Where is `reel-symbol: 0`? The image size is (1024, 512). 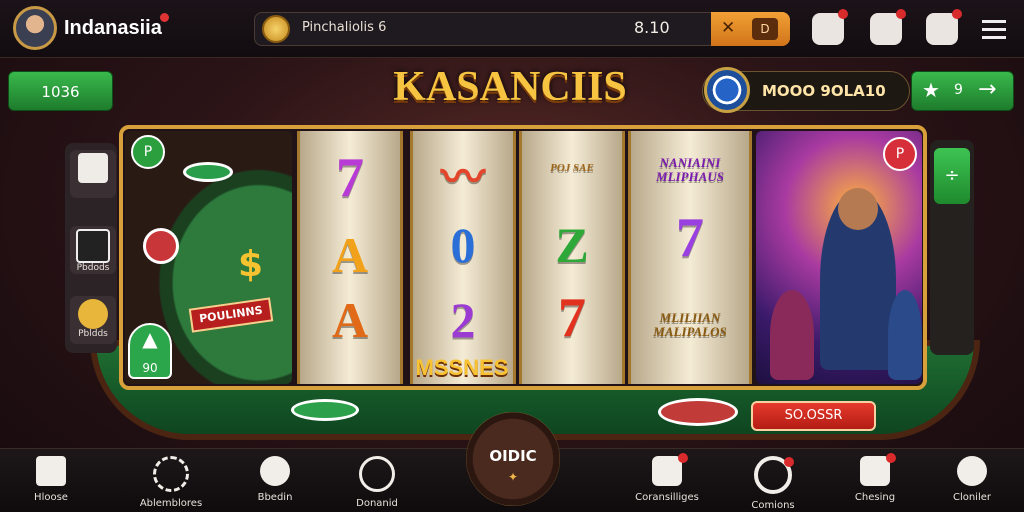 reel-symbol: 0 is located at coordinates (463, 245).